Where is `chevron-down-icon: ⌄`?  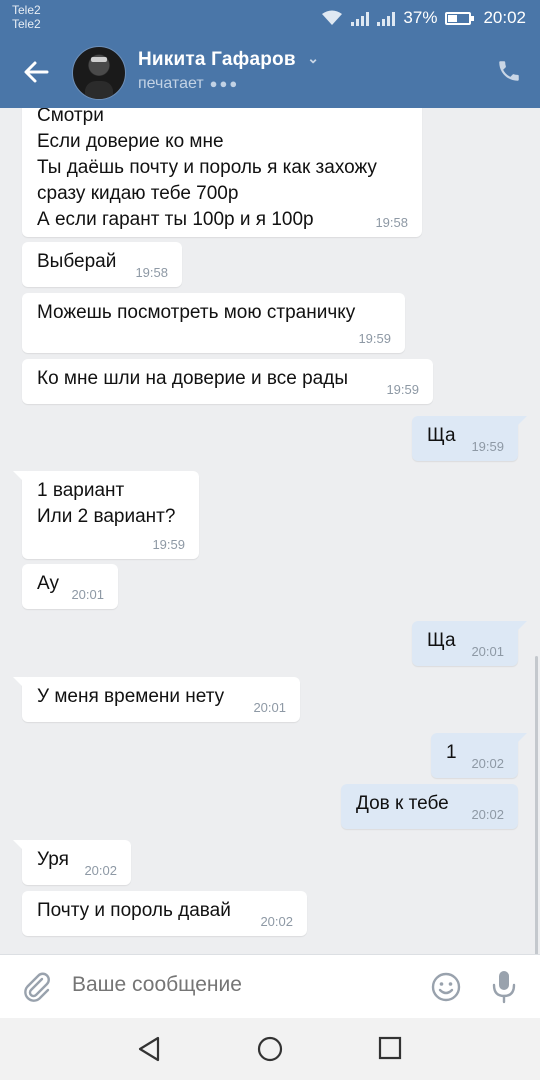
chevron-down-icon: ⌄ is located at coordinates (313, 58).